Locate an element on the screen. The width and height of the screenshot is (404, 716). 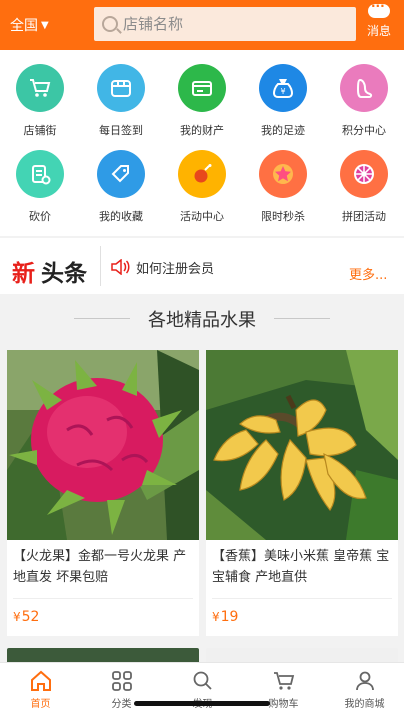
grid-item-favorites: 我的收藏 is located at coordinates (121, 187).